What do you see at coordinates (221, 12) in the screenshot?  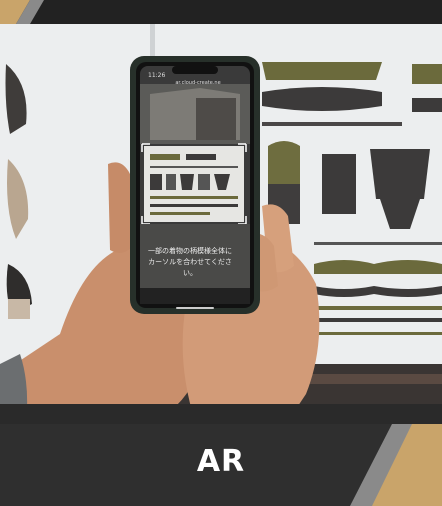 I see `top-bar` at bounding box center [221, 12].